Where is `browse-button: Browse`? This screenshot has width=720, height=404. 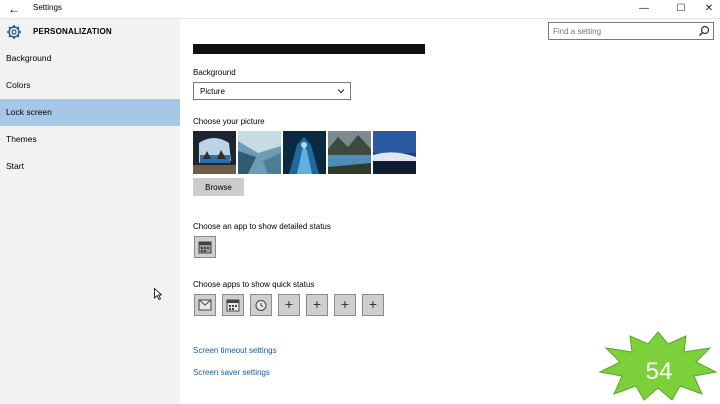
browse-button: Browse is located at coordinates (218, 187).